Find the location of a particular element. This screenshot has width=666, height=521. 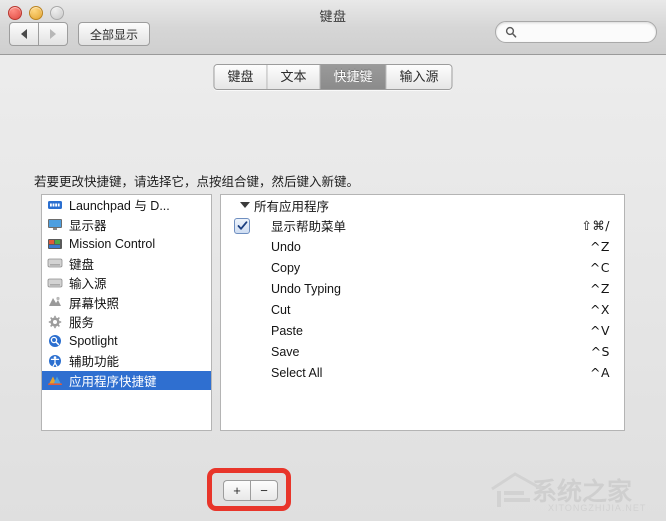

sidebar-item: Spotlight is located at coordinates (126, 342).